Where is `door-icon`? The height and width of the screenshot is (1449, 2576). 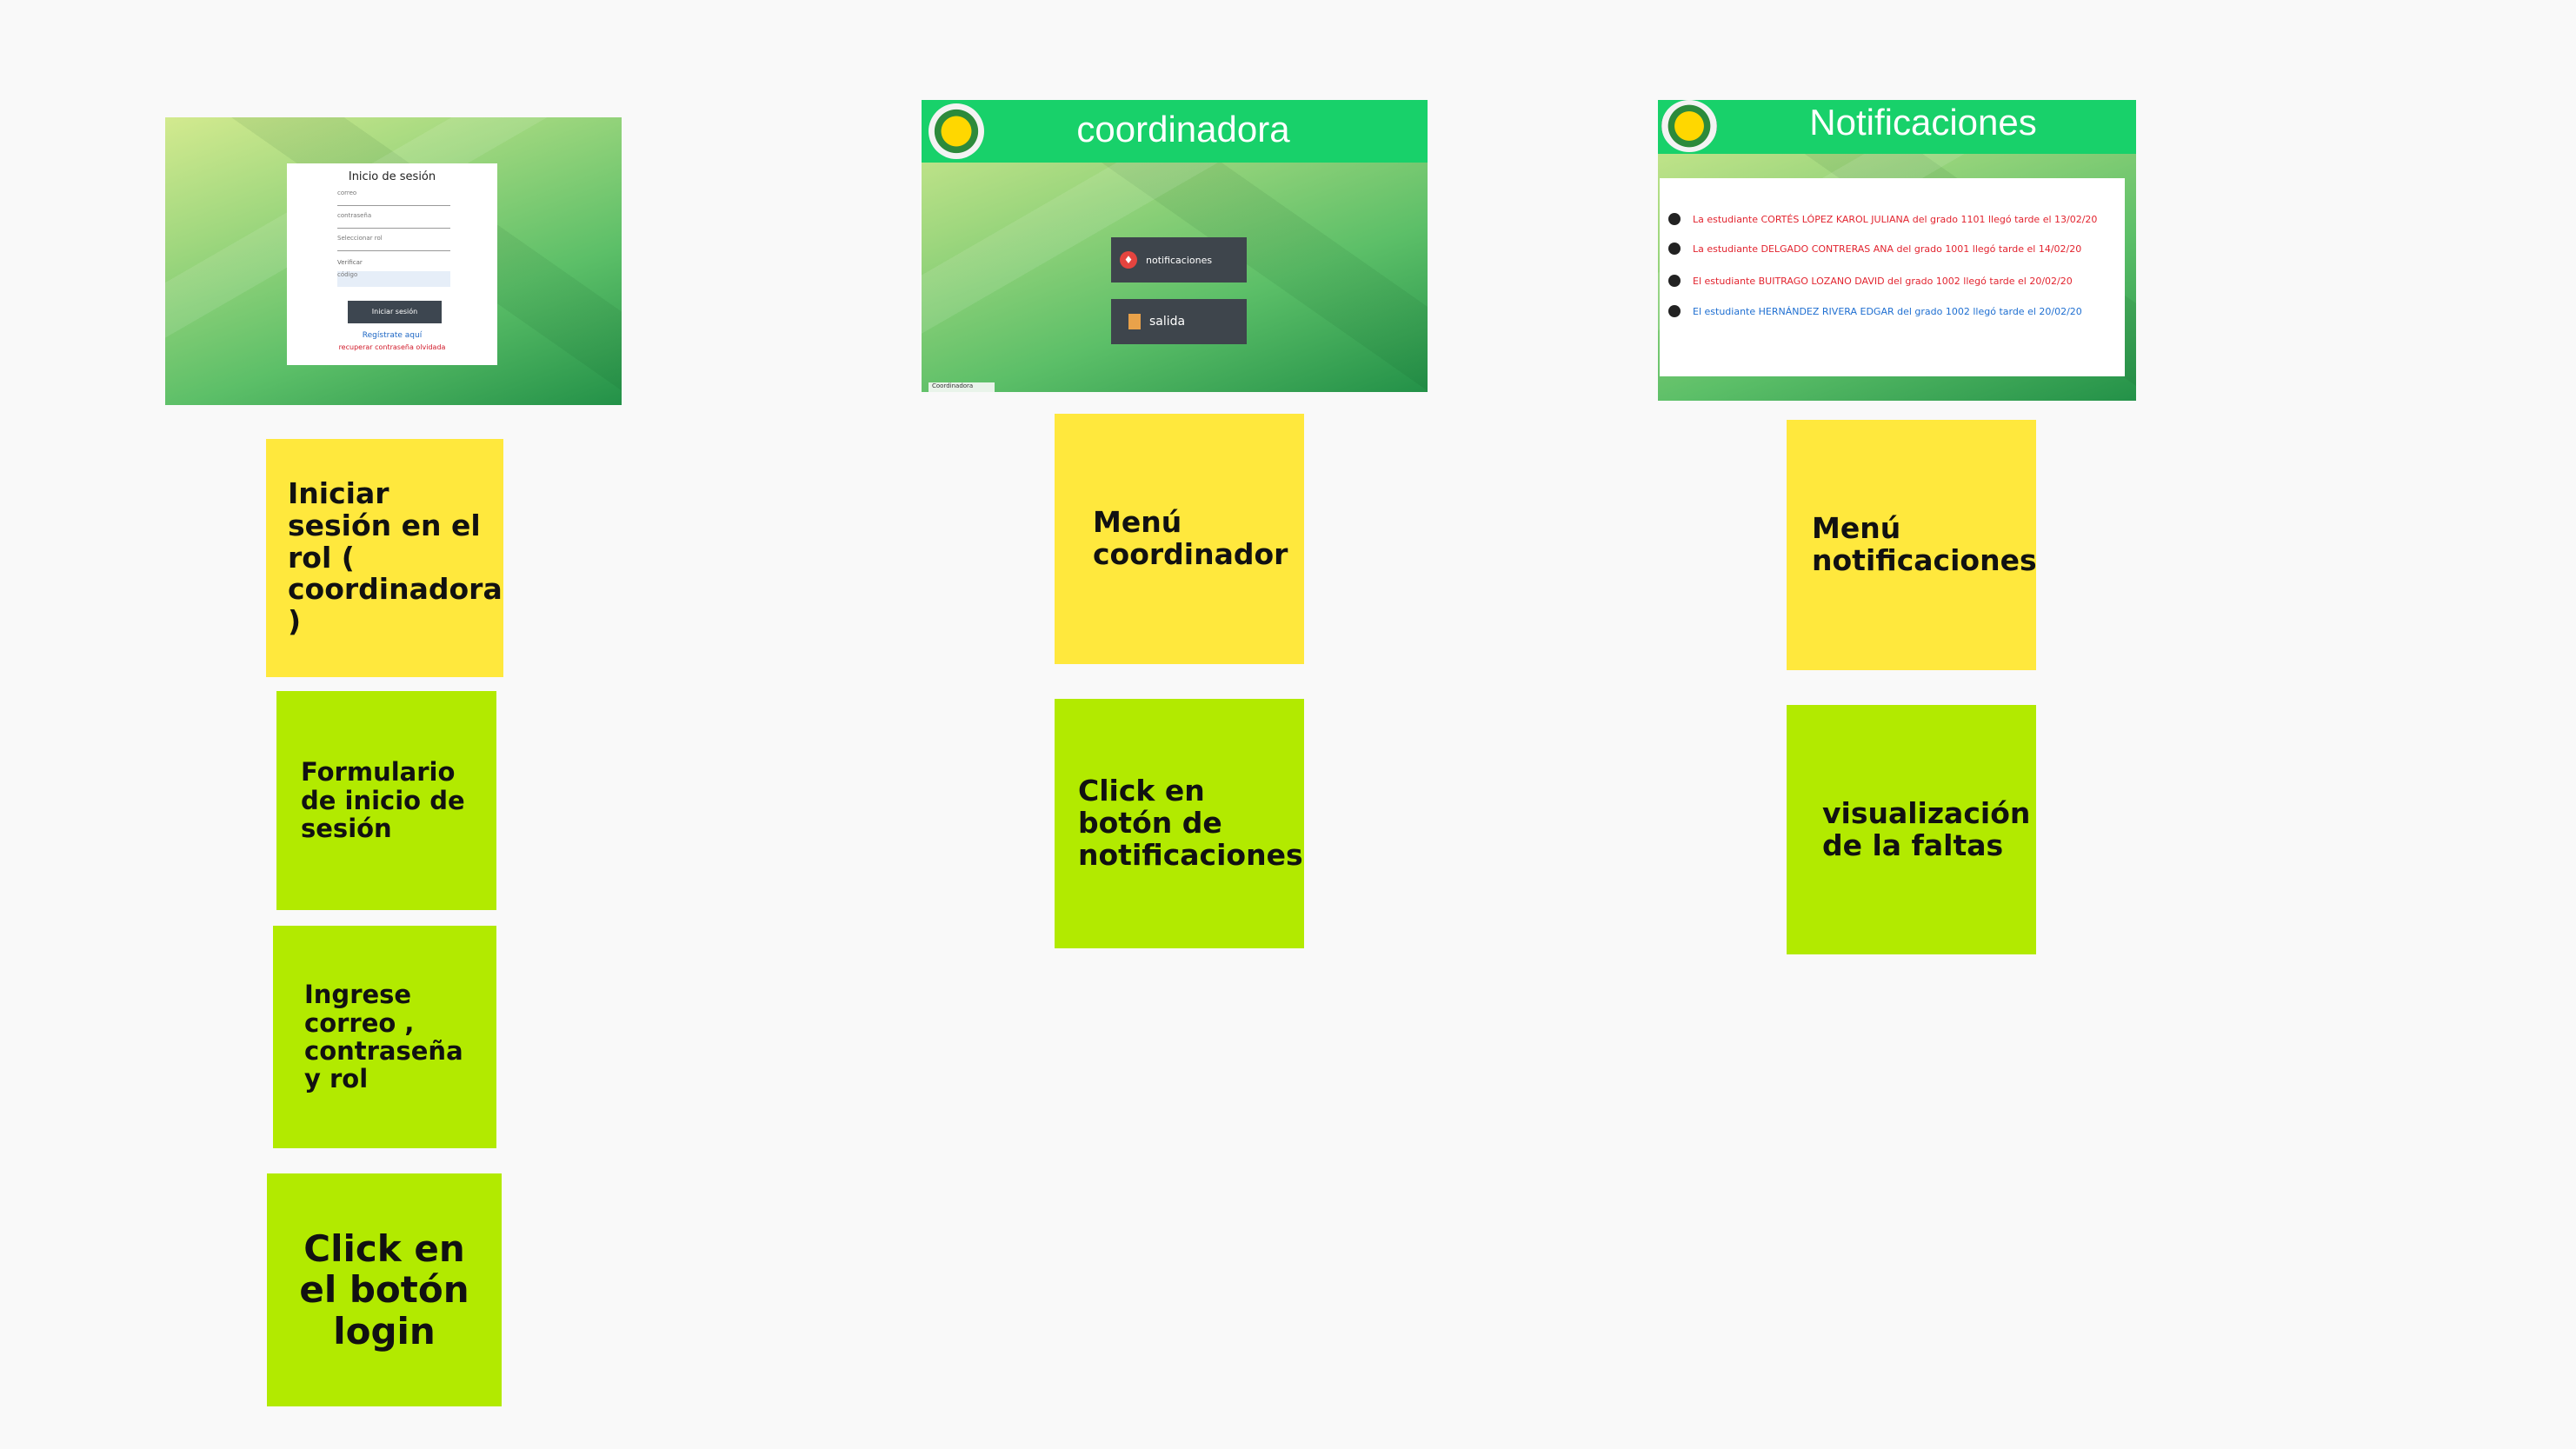
door-icon is located at coordinates (1134, 321).